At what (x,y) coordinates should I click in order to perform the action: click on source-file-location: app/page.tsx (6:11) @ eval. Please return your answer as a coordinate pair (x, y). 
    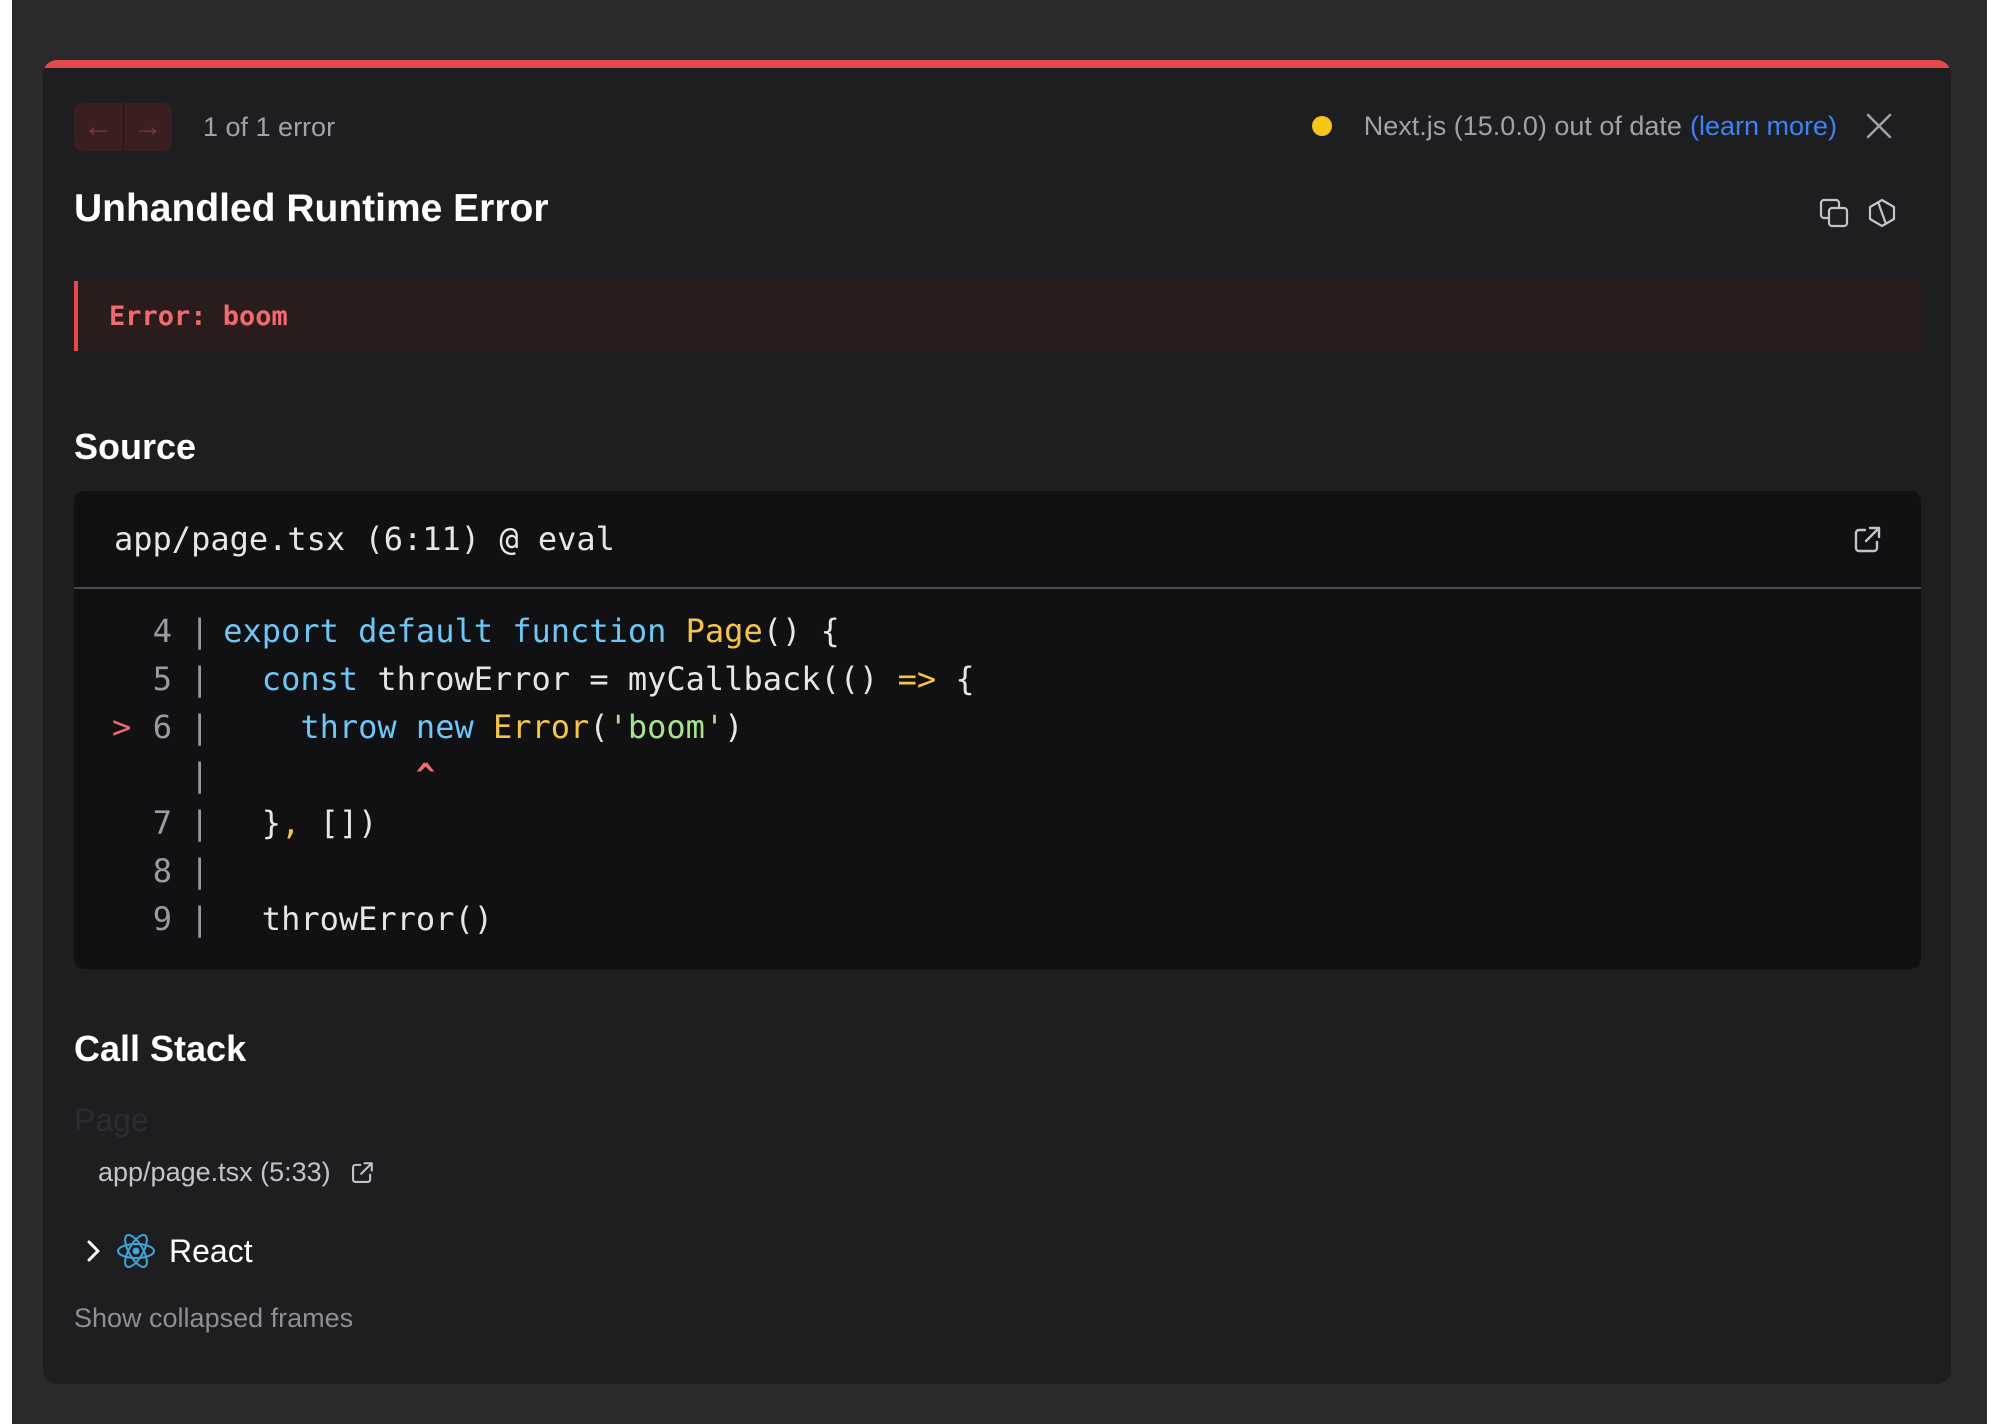
    Looking at the image, I should click on (364, 539).